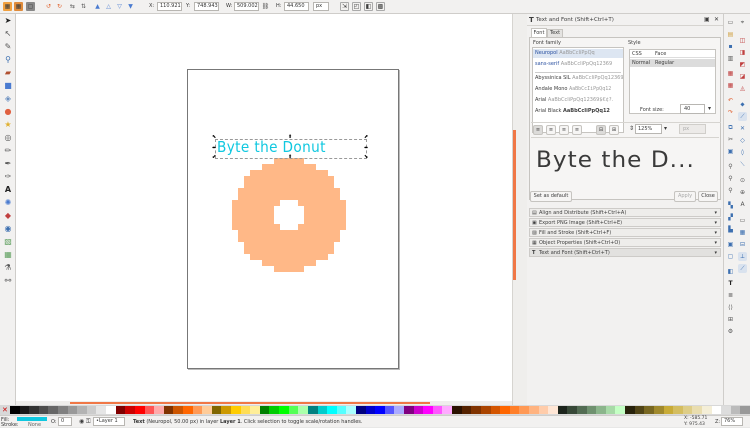 Image resolution: width=750 pixels, height=428 pixels. What do you see at coordinates (742, 244) in the screenshot?
I see `snap-guides-icon: ⊟` at bounding box center [742, 244].